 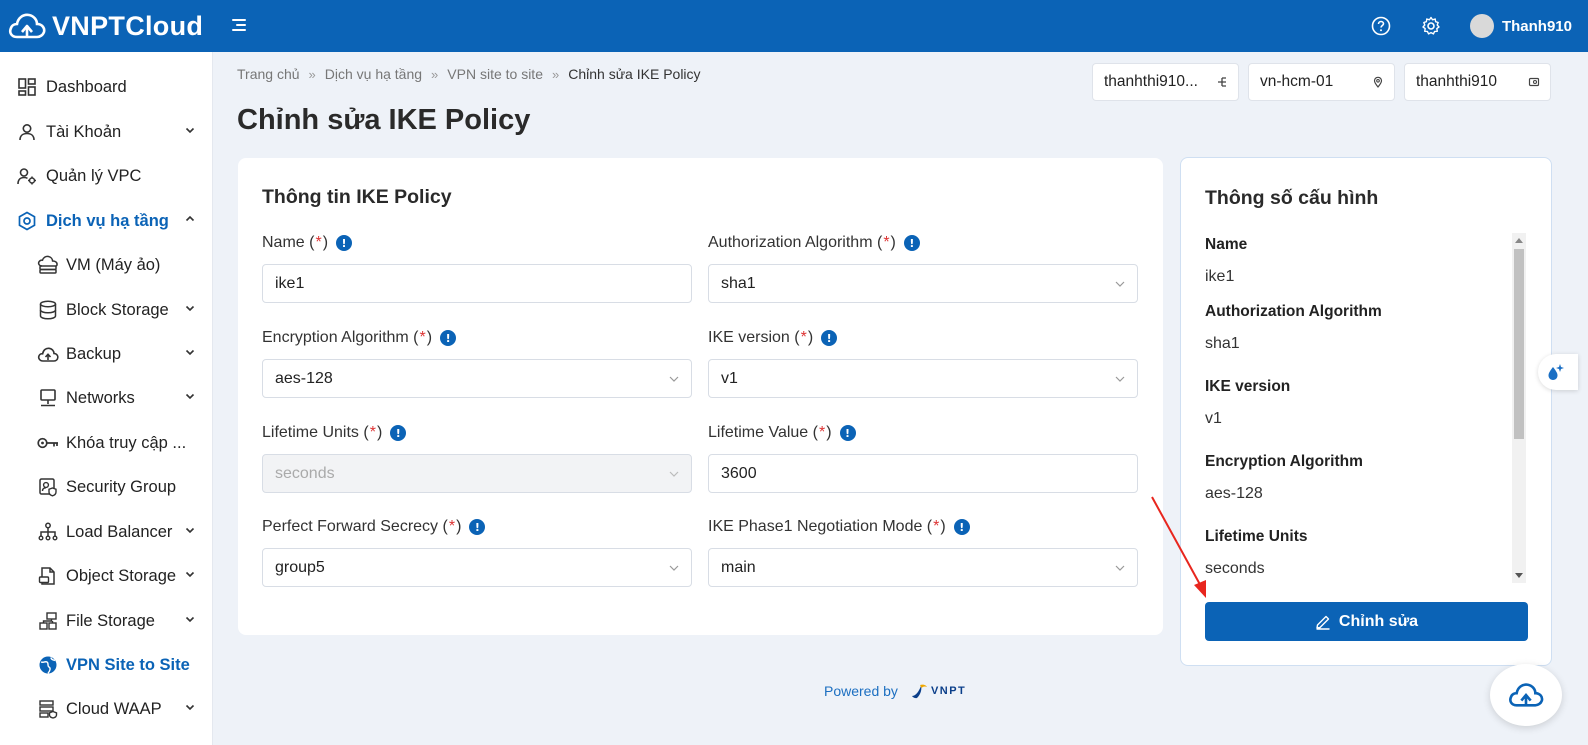 What do you see at coordinates (106, 310) in the screenshot?
I see `sidebar-item-block-storage: Block Storage` at bounding box center [106, 310].